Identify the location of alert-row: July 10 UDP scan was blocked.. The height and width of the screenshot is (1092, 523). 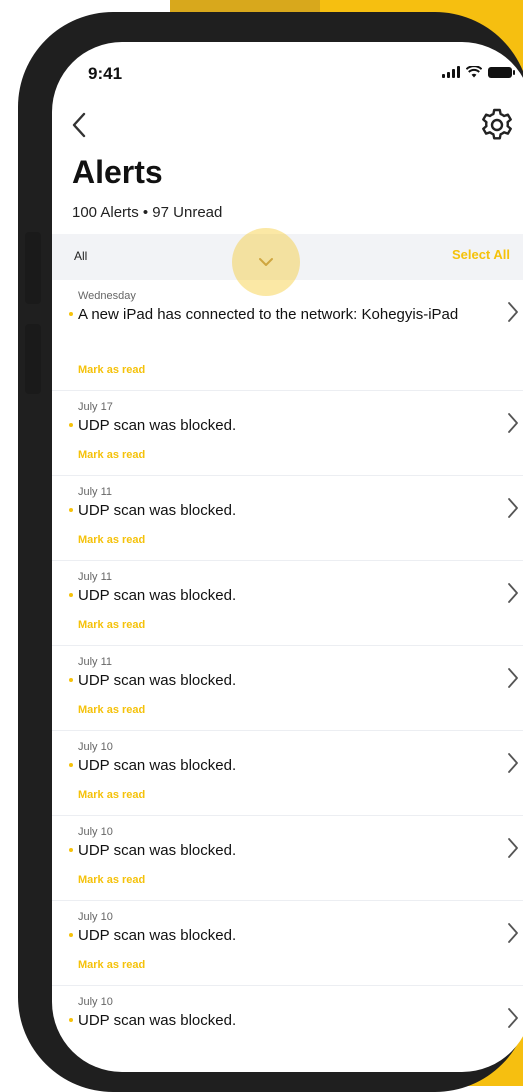
(287, 1028).